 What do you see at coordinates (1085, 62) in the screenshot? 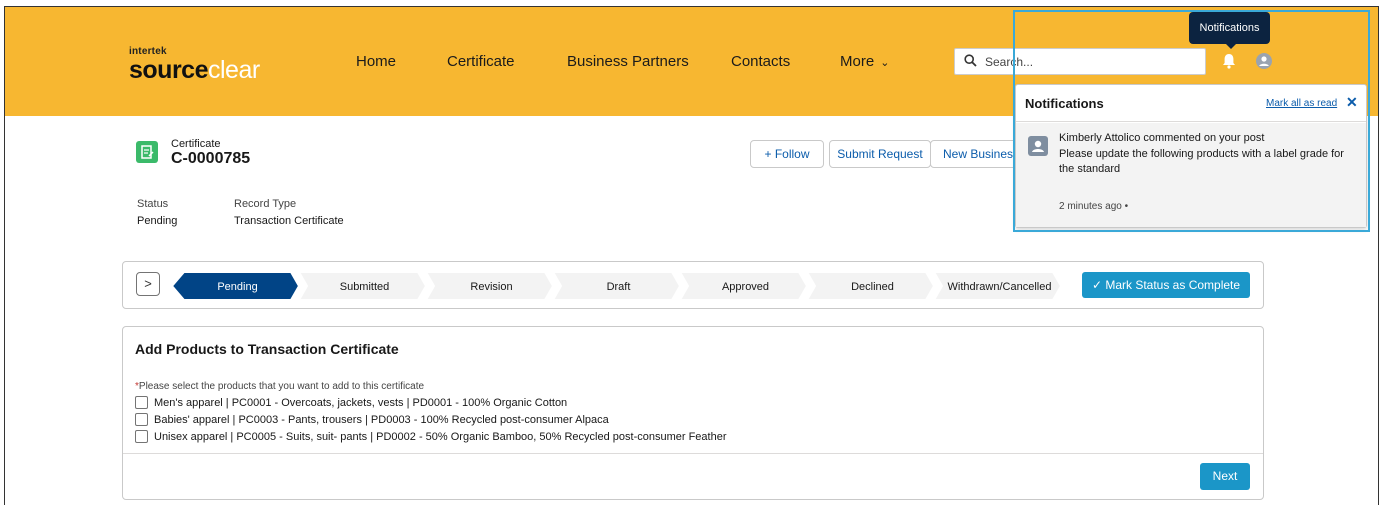
I see `search-input` at bounding box center [1085, 62].